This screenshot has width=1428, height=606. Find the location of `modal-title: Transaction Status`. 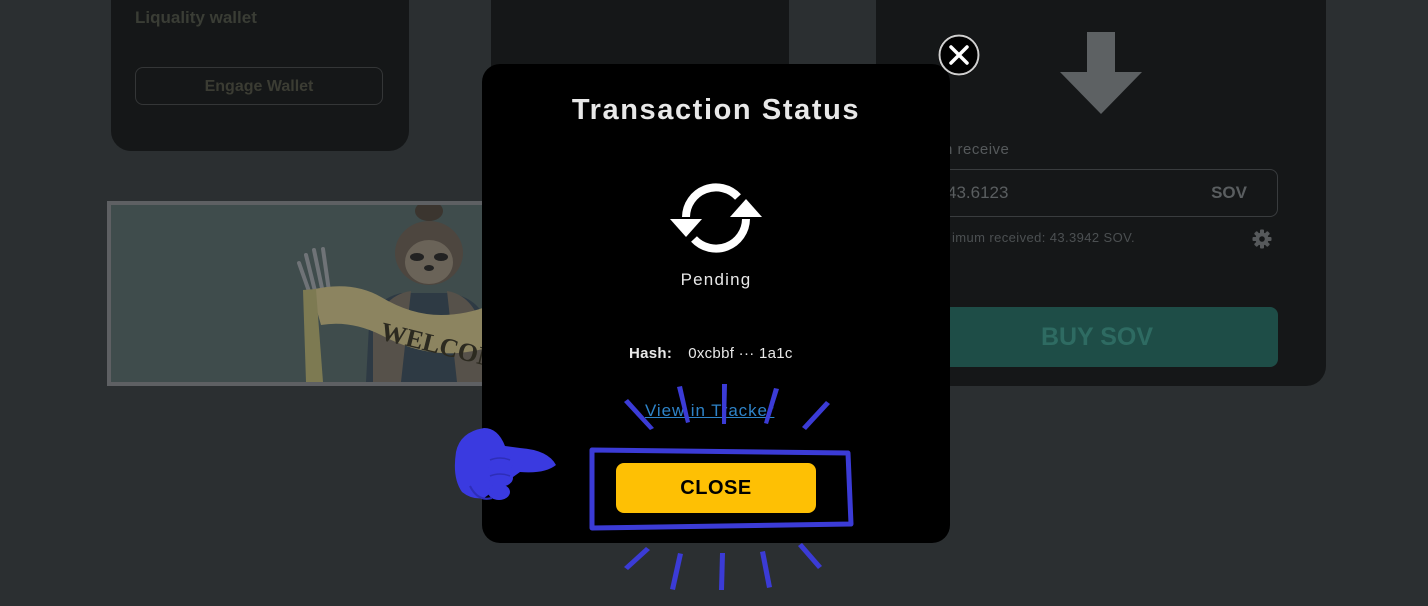

modal-title: Transaction Status is located at coordinates (716, 110).